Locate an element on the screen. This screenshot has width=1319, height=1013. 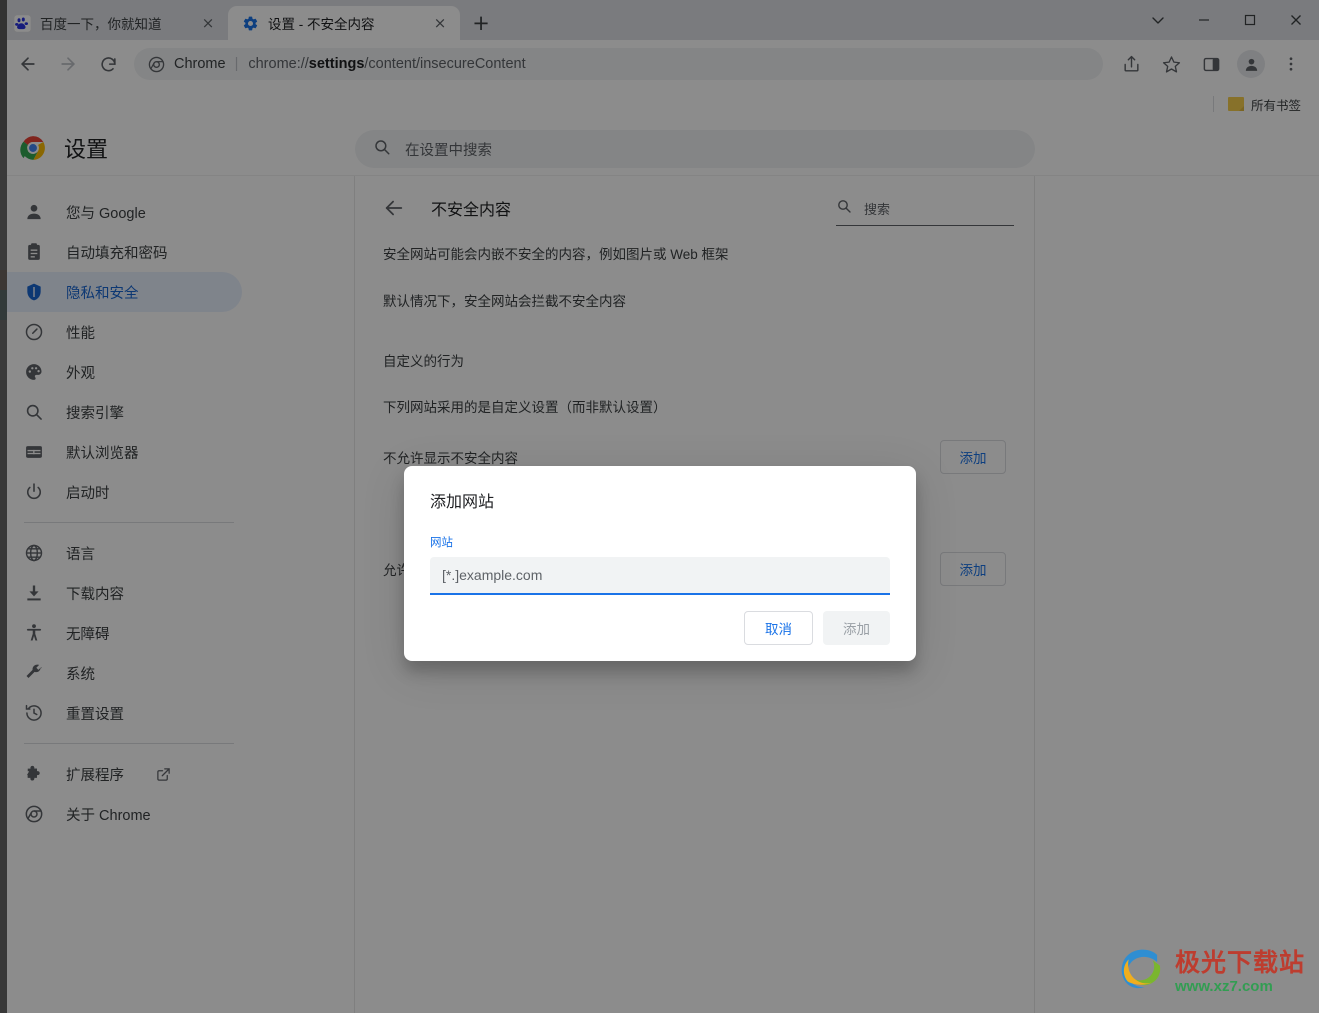
cancel-button: 取消 is located at coordinates (778, 628).